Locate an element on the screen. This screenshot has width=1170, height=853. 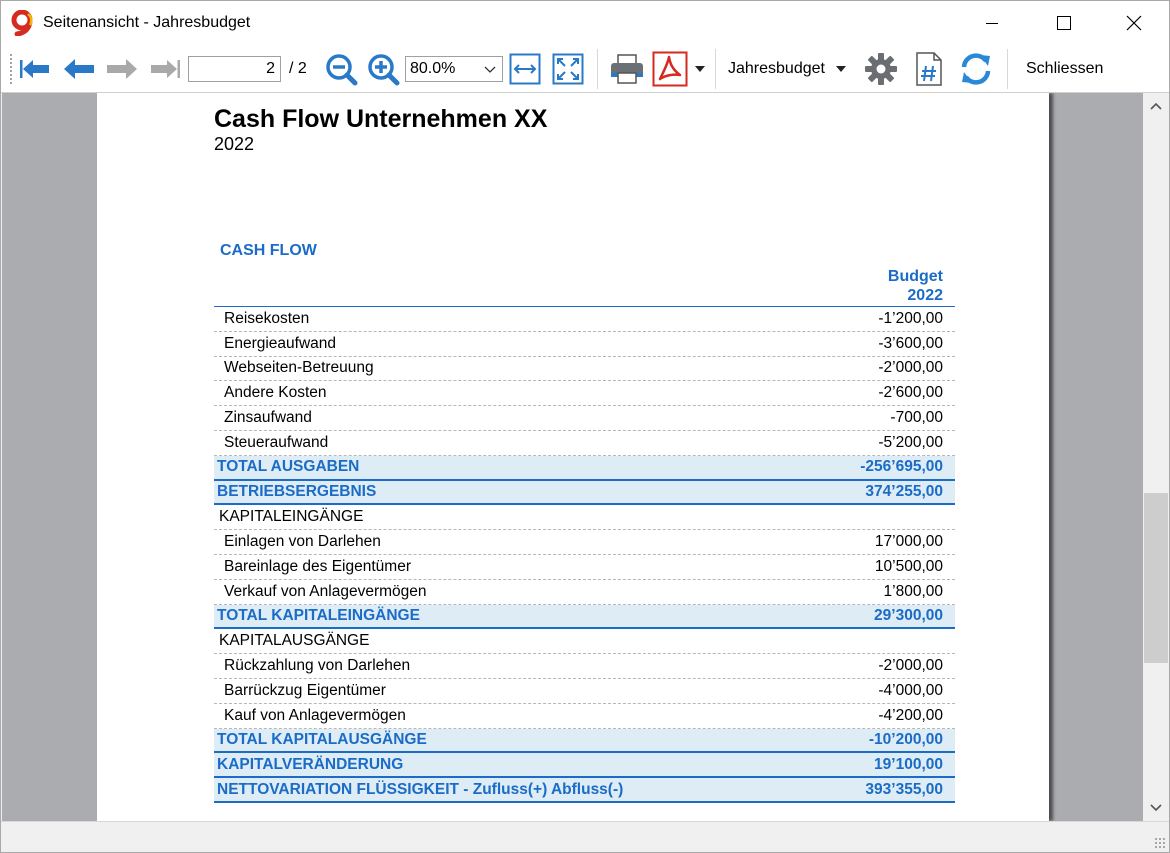
refresh-icon is located at coordinates (976, 69).